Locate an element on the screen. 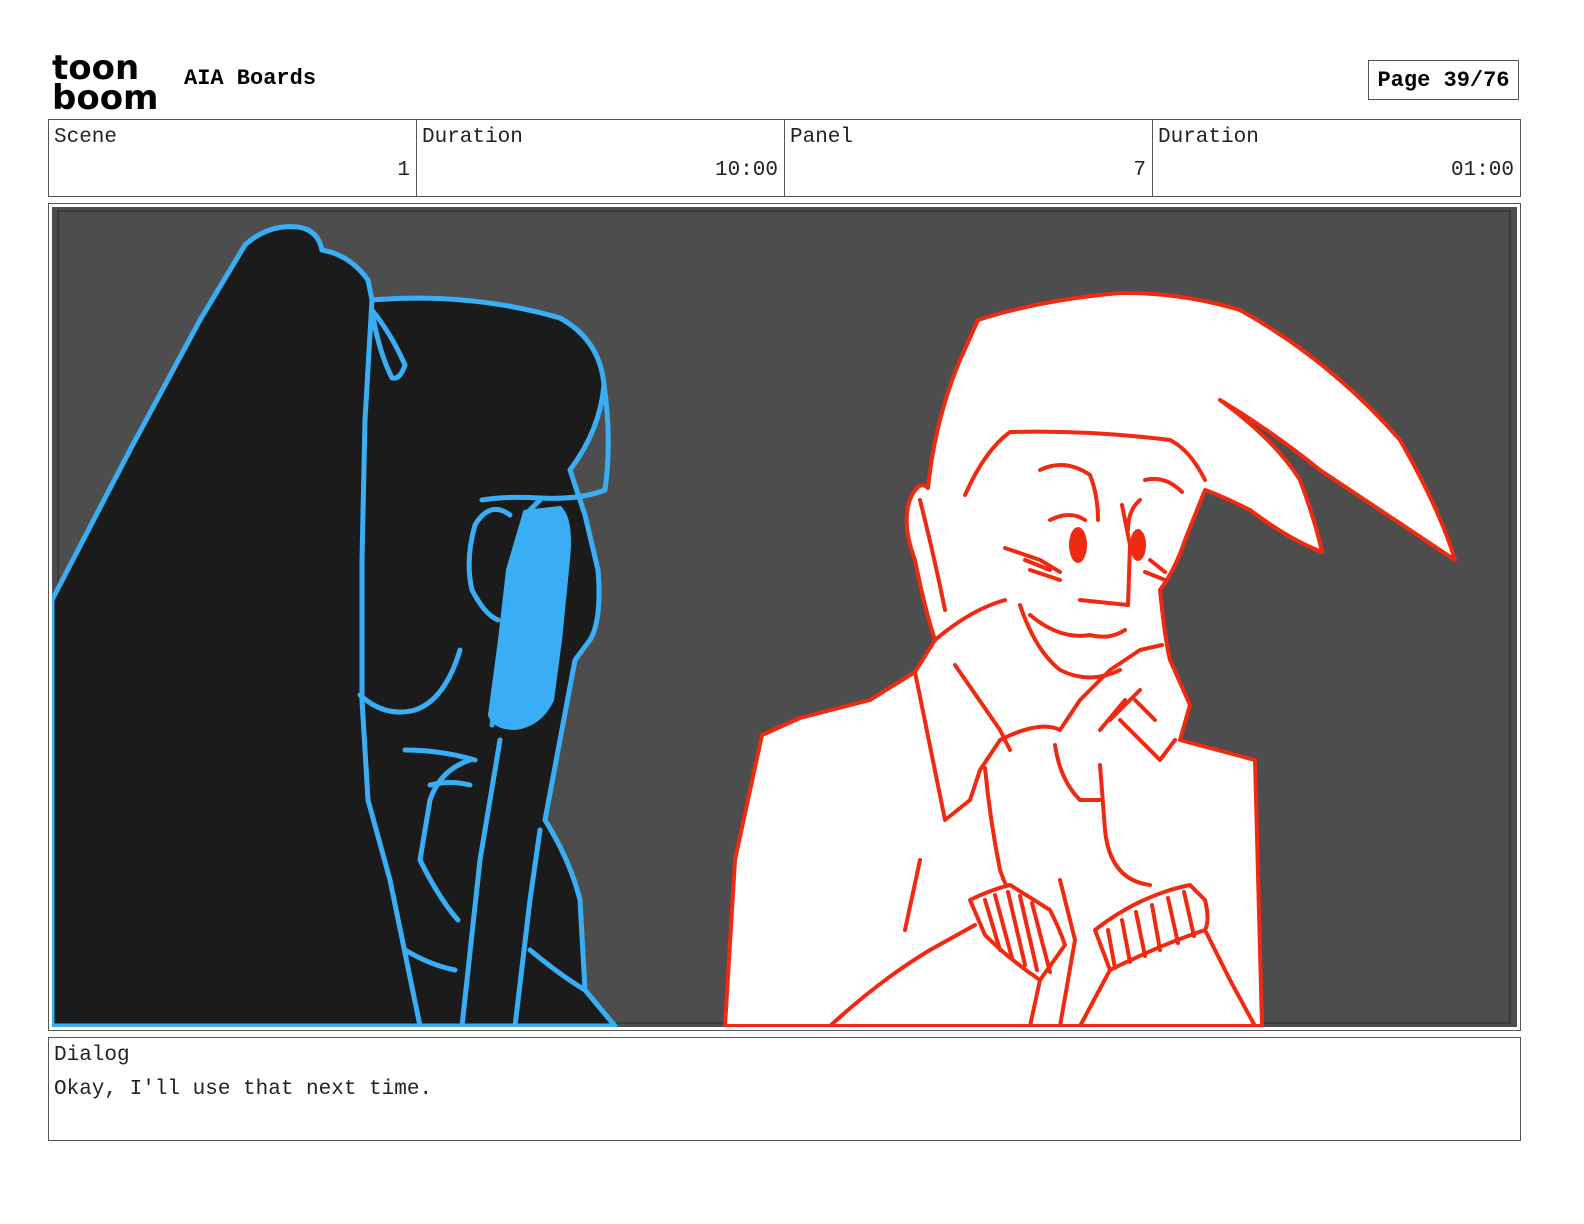  panel-duration-label: Duration is located at coordinates (1208, 137).